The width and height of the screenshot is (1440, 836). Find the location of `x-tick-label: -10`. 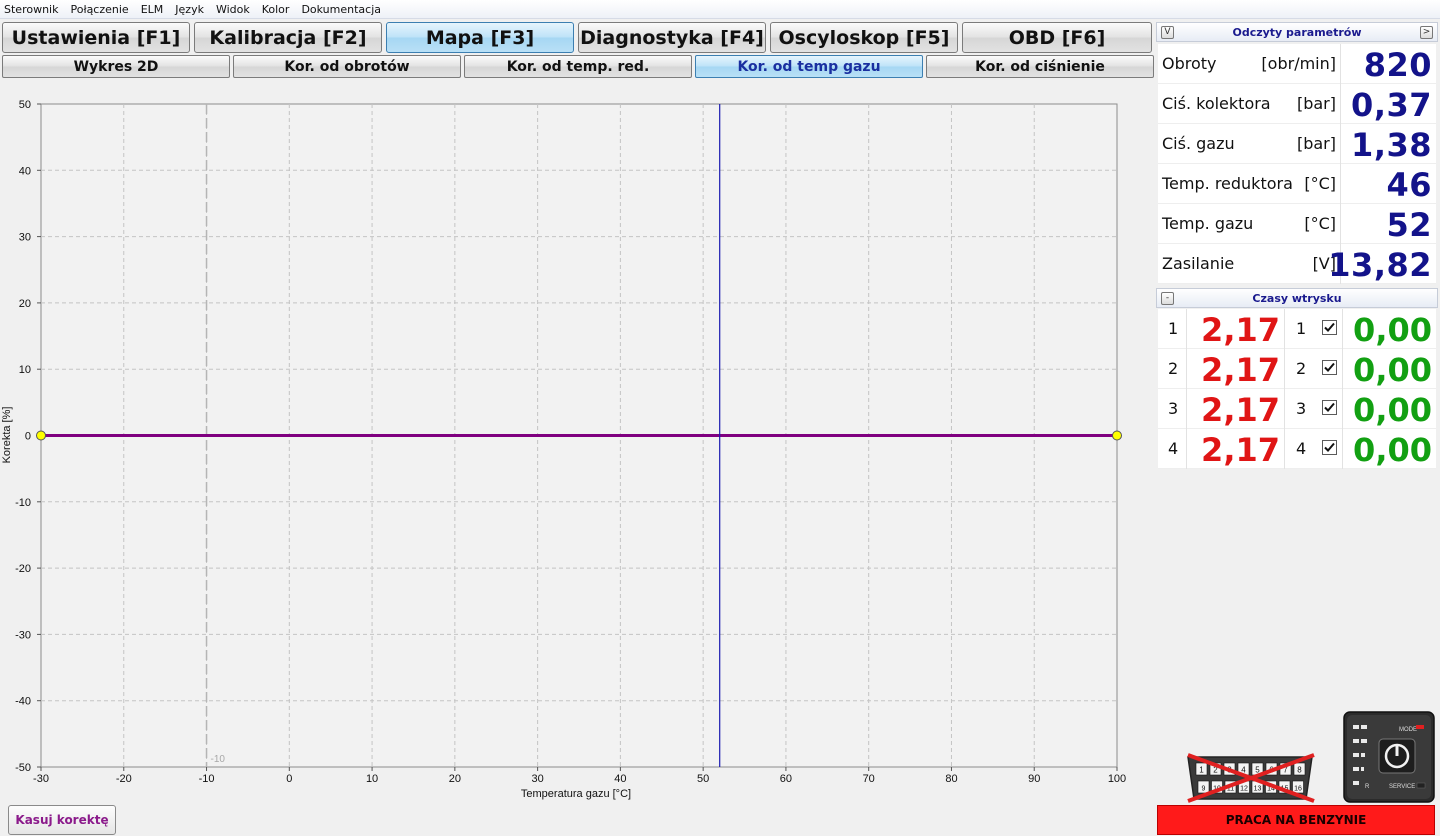

x-tick-label: -10 is located at coordinates (207, 779).